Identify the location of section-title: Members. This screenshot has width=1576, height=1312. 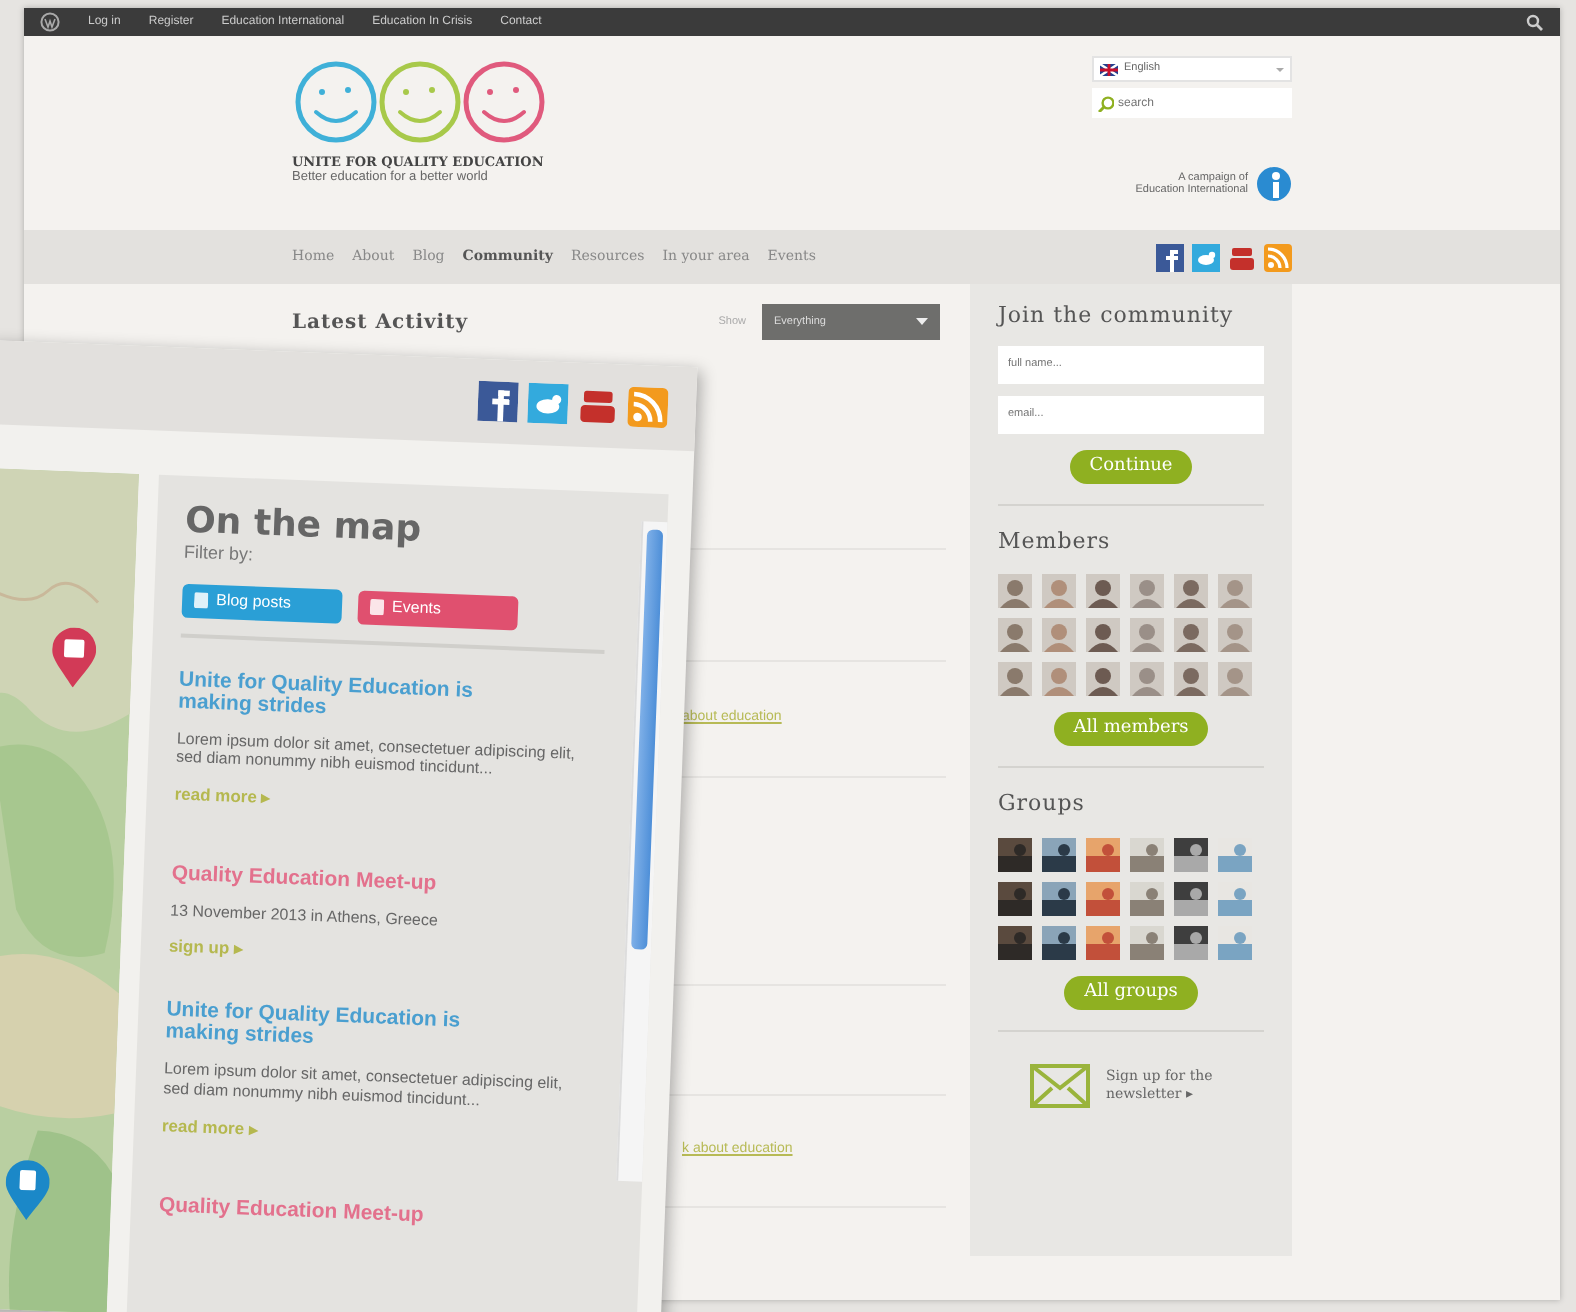
(1055, 541).